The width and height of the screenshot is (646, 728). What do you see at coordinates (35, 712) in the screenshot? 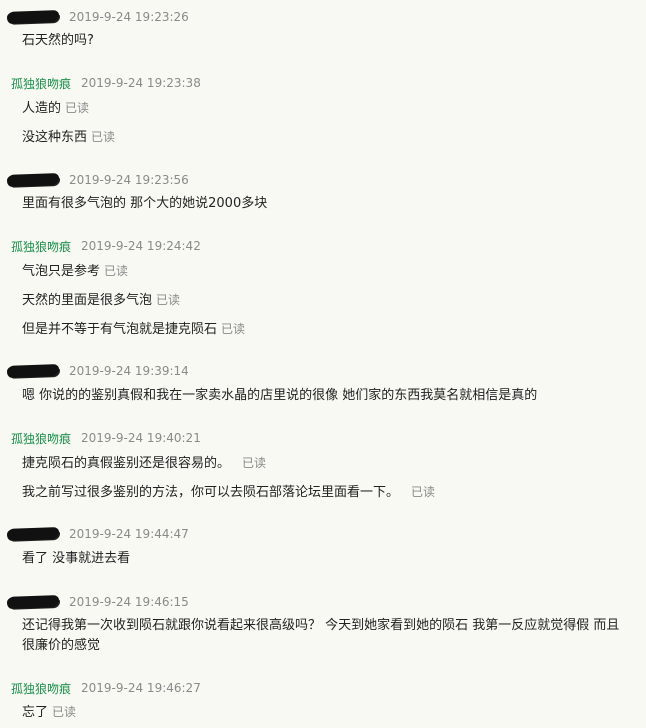
I see `message-line: 忘了` at bounding box center [35, 712].